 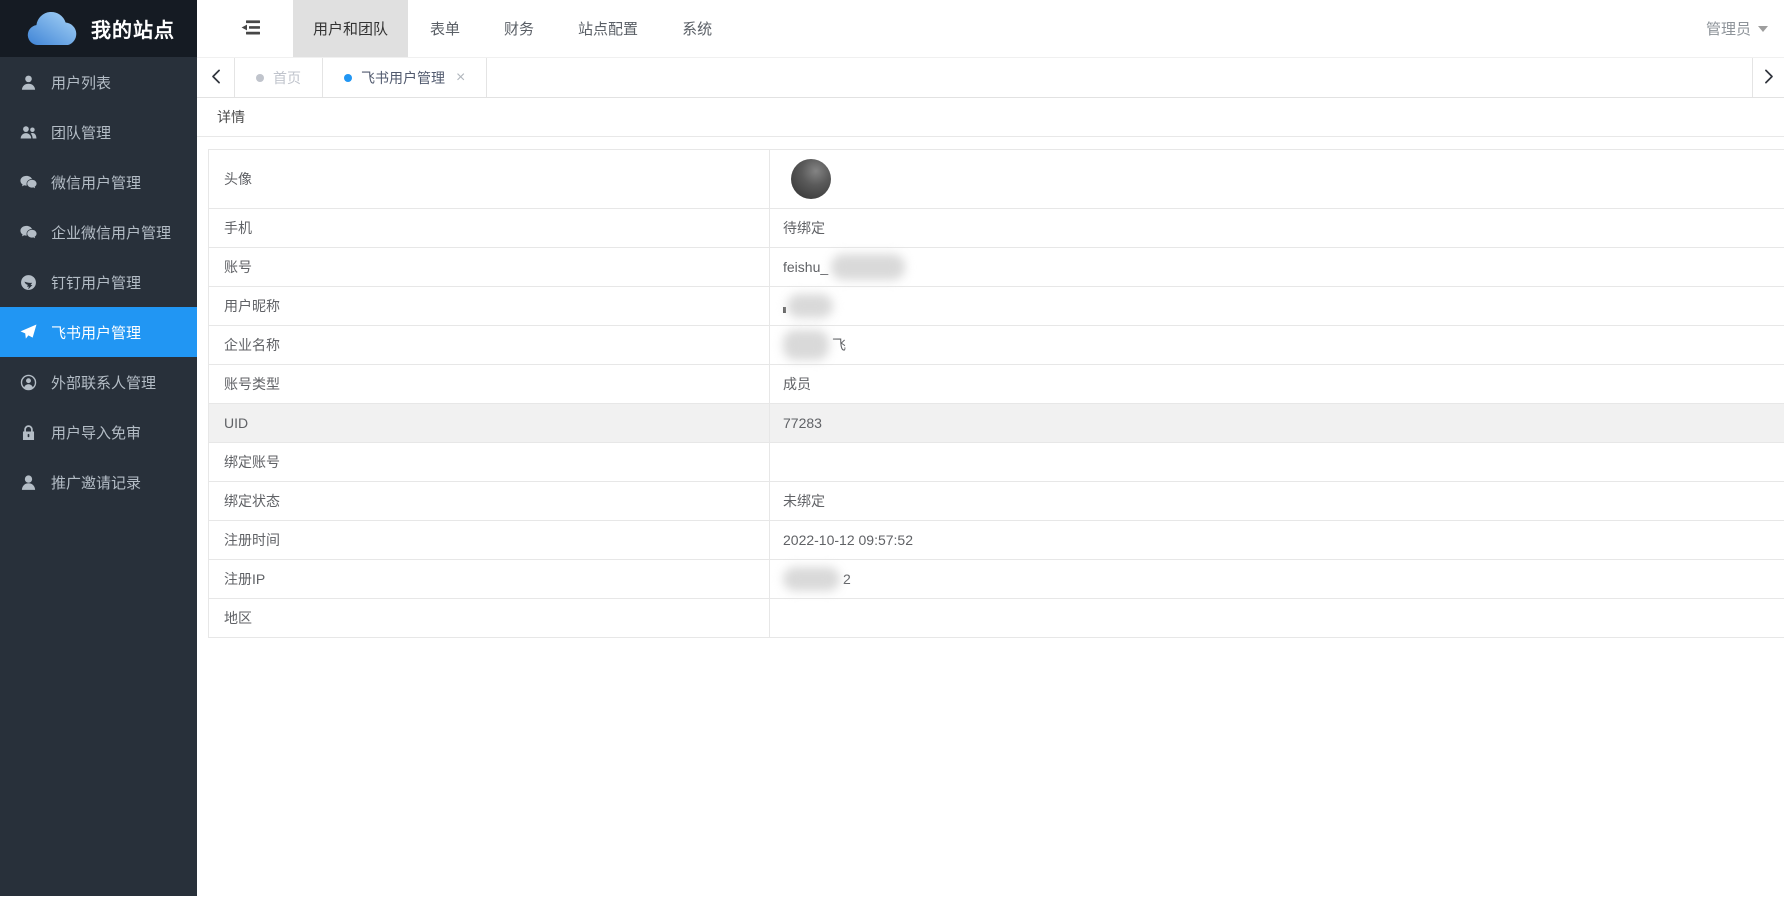 I want to click on avatar, so click(x=811, y=179).